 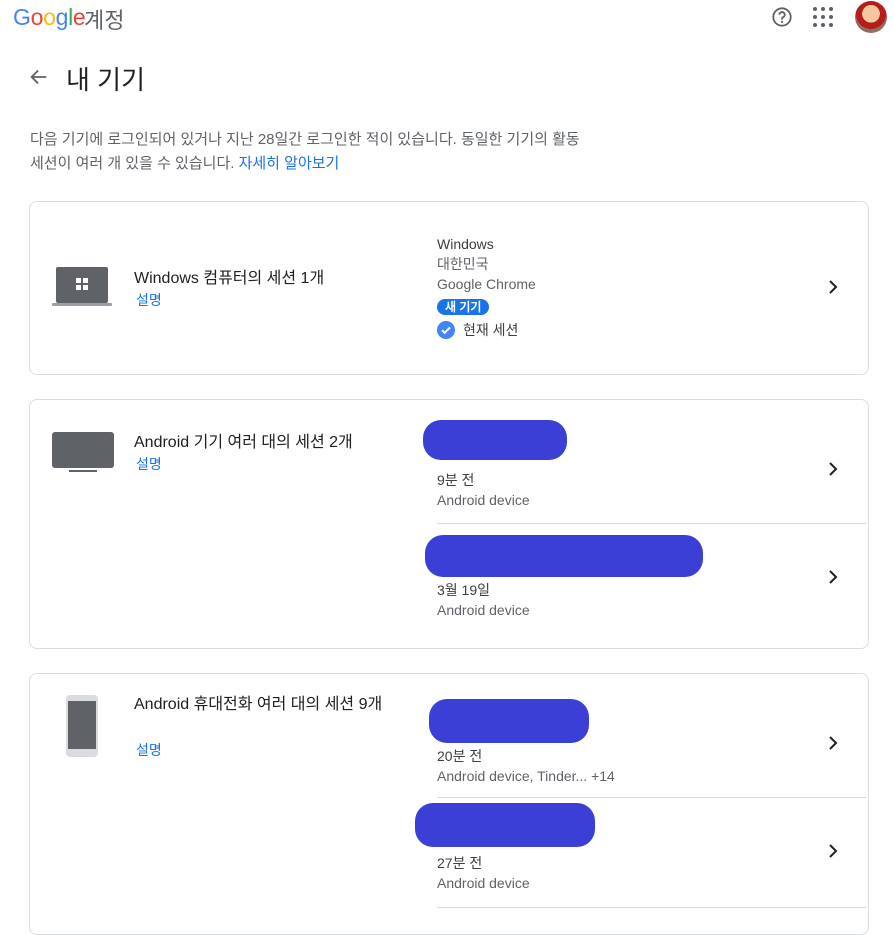 I want to click on product-name: 계정, so click(x=104, y=20).